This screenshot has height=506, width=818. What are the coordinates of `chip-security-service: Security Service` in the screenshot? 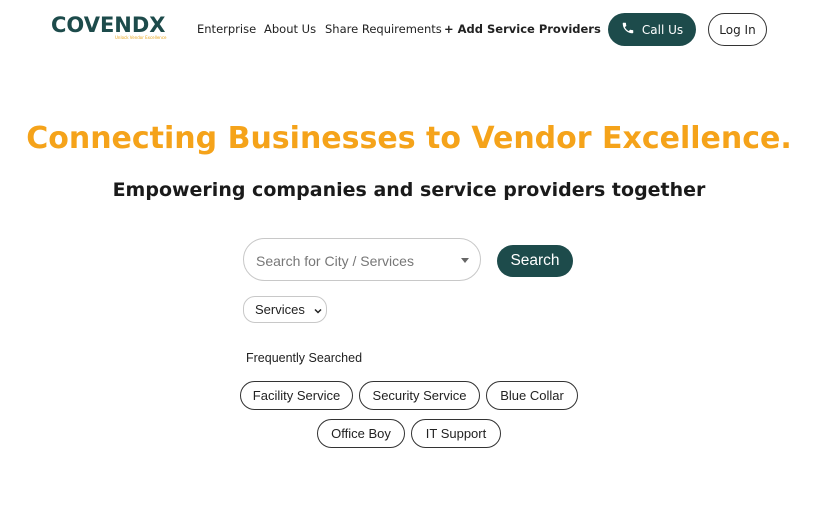 It's located at (419, 395).